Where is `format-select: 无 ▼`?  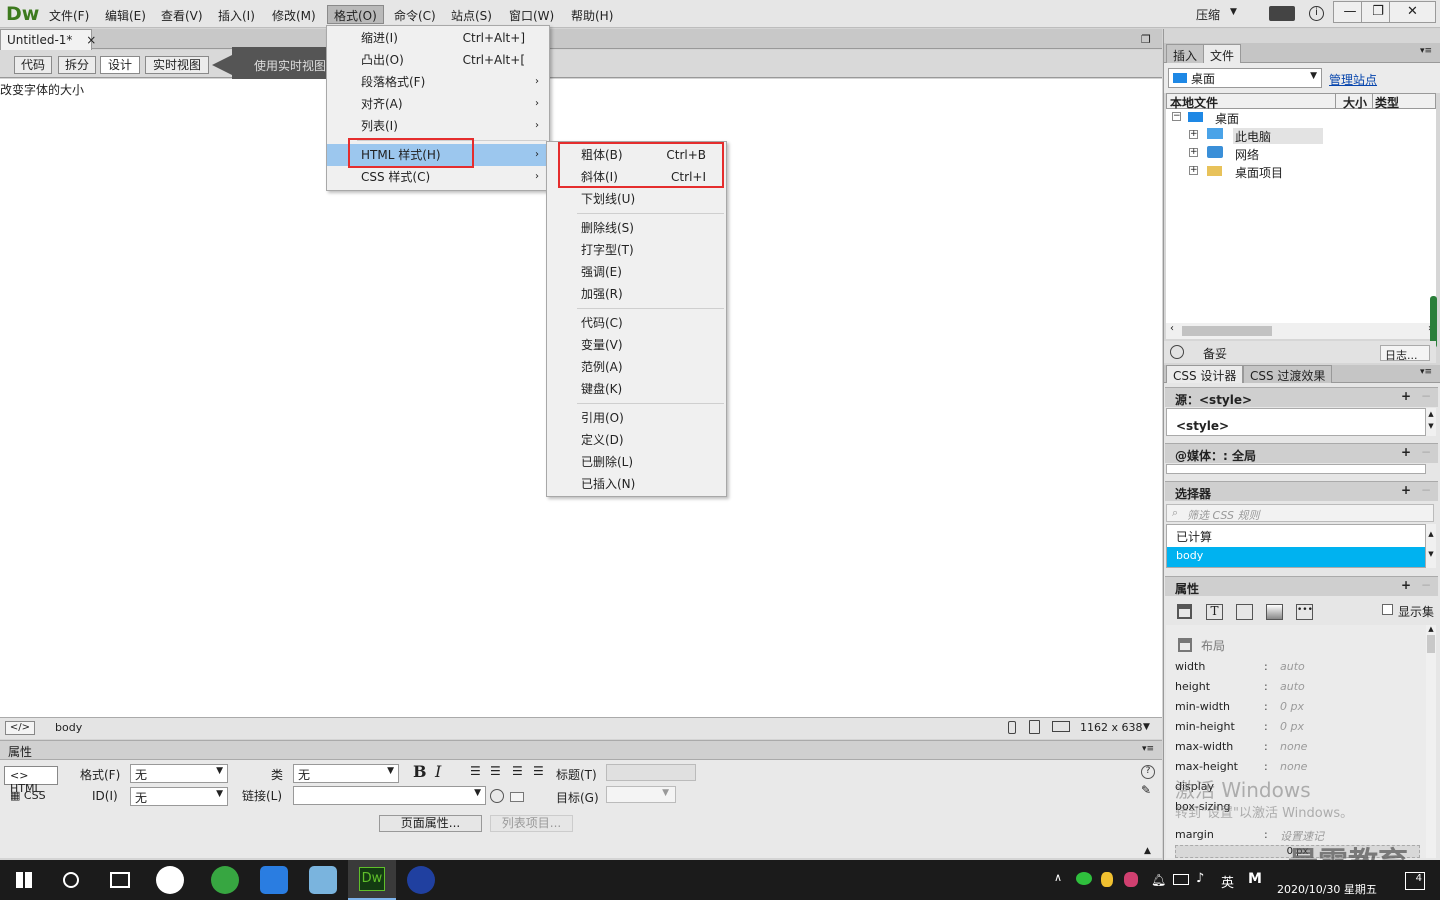 format-select: 无 ▼ is located at coordinates (179, 773).